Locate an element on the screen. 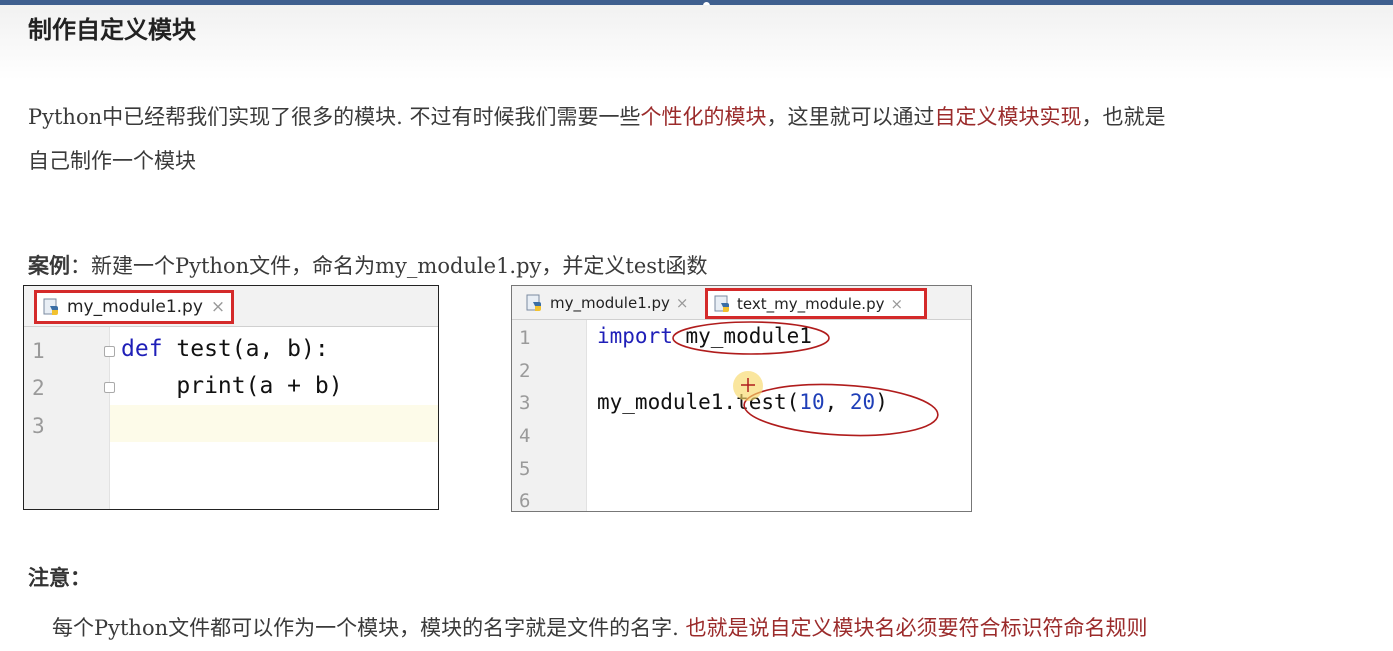 This screenshot has height=651, width=1393. current-line-highlight is located at coordinates (274, 423).